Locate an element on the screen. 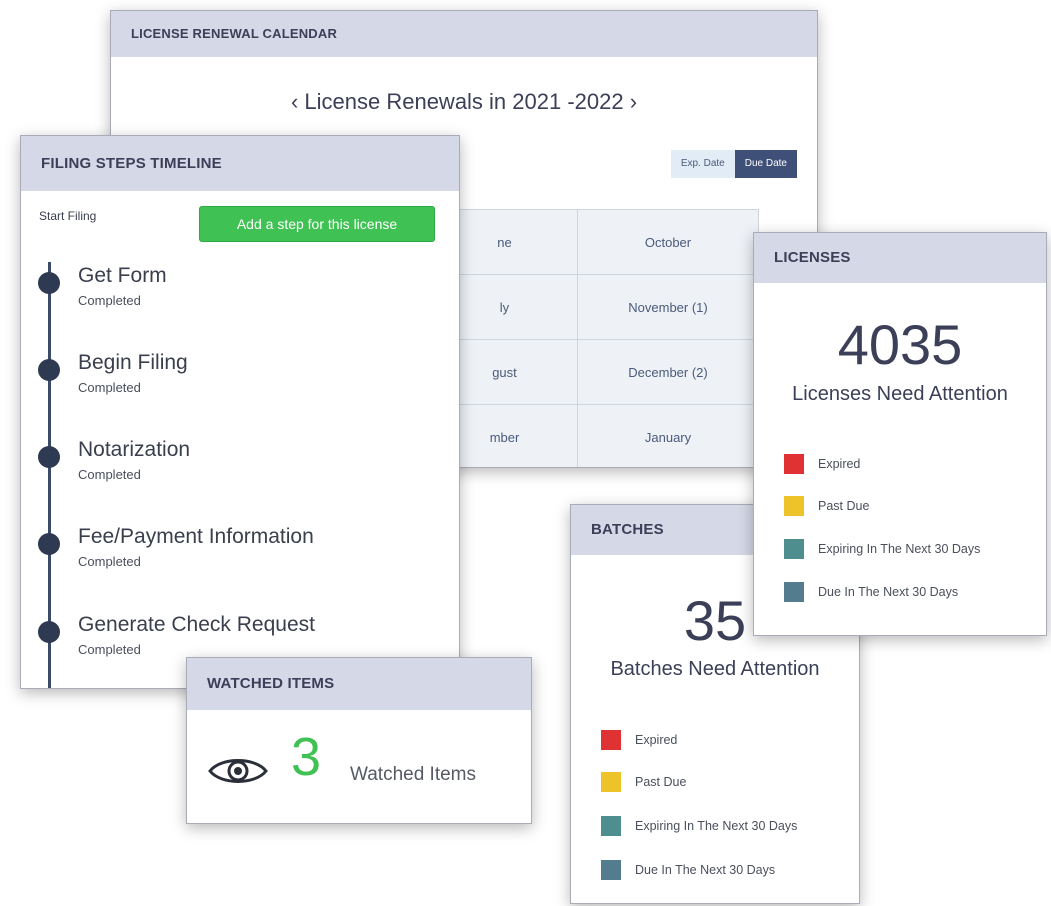 The image size is (1051, 906). watched-items-card: WATCHED ITEMS 3 Watched Items is located at coordinates (359, 740).